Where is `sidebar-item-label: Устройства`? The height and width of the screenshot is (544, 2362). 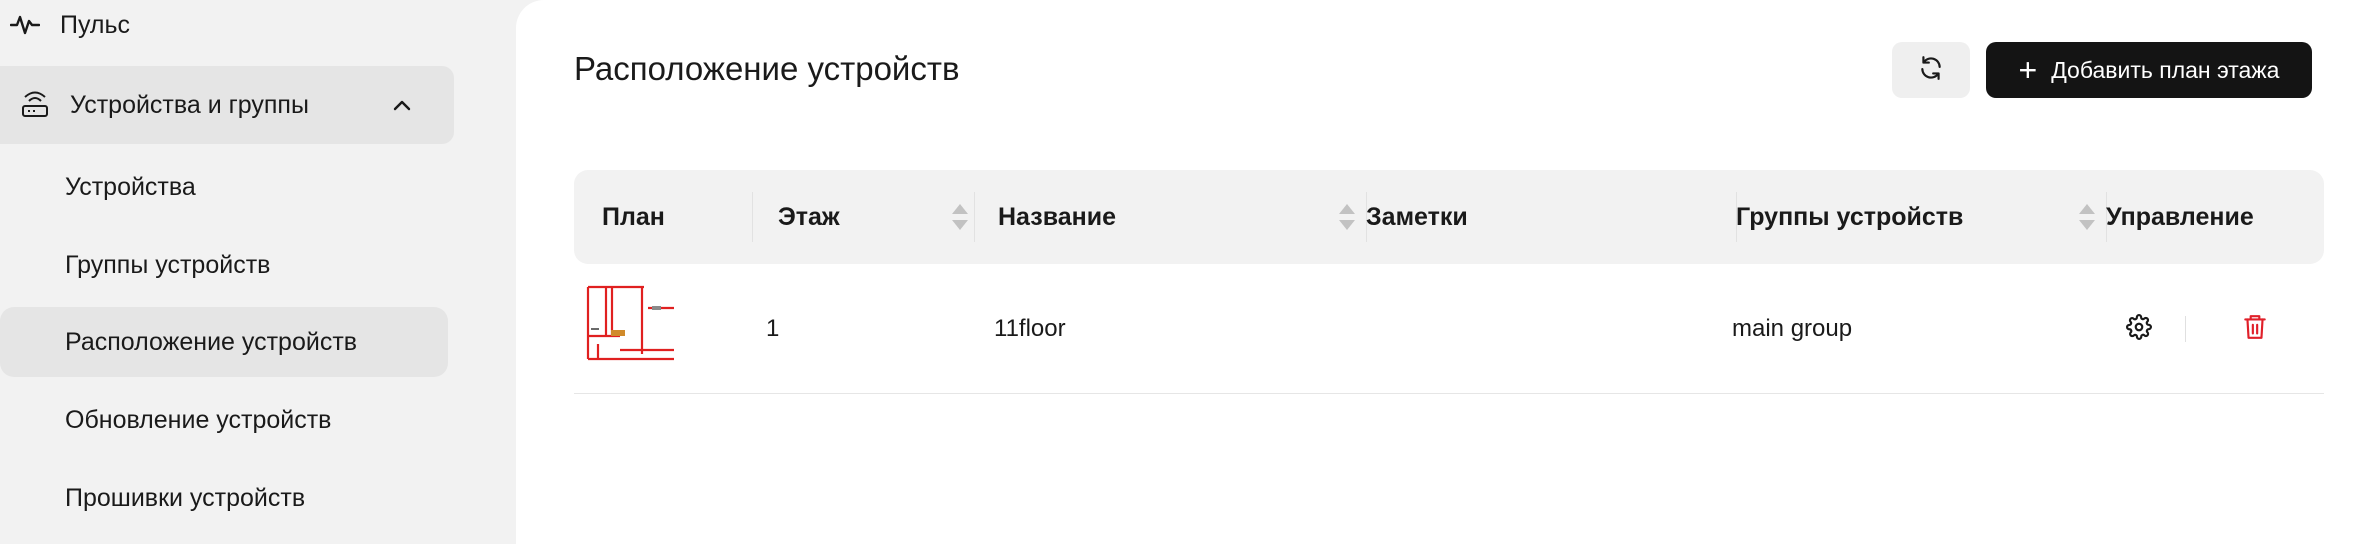 sidebar-item-label: Устройства is located at coordinates (130, 186).